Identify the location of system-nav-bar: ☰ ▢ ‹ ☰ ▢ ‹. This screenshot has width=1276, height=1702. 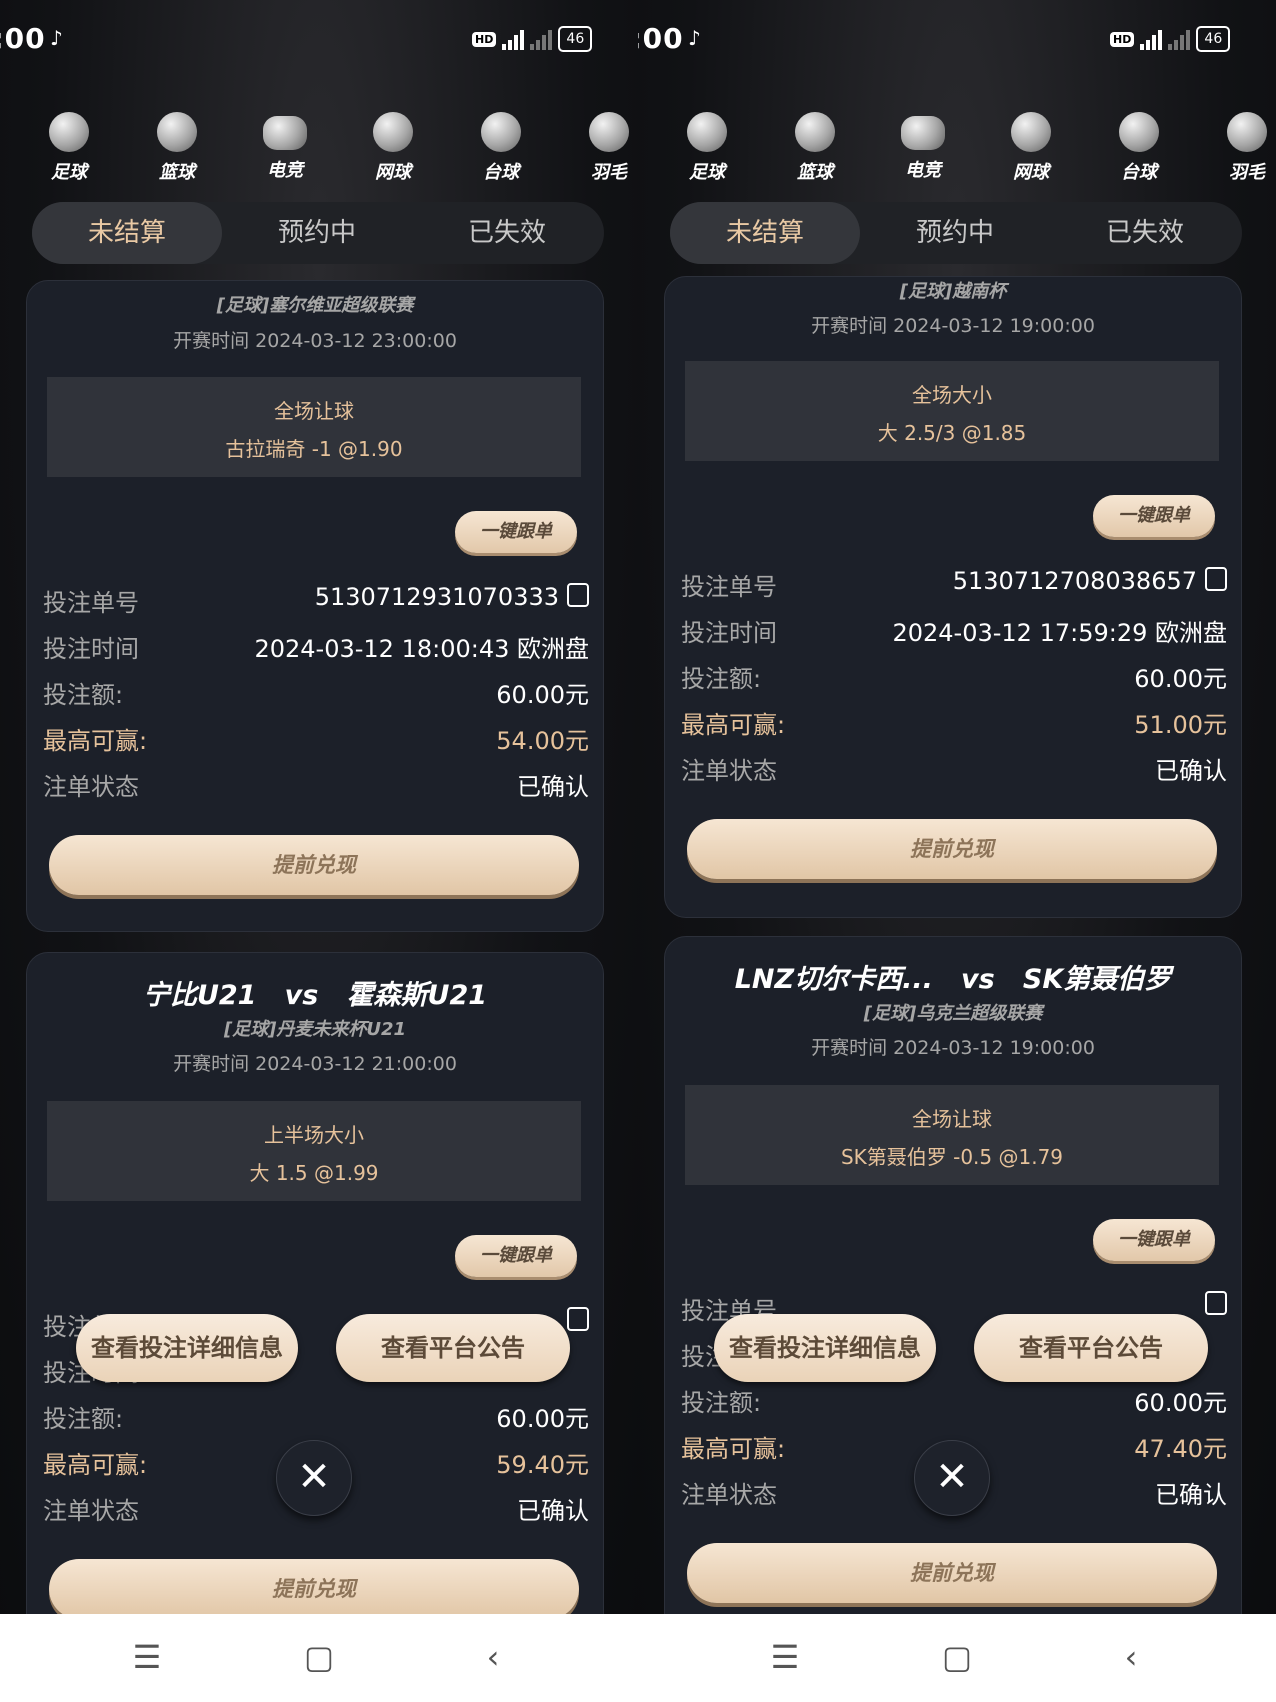
(638, 1658).